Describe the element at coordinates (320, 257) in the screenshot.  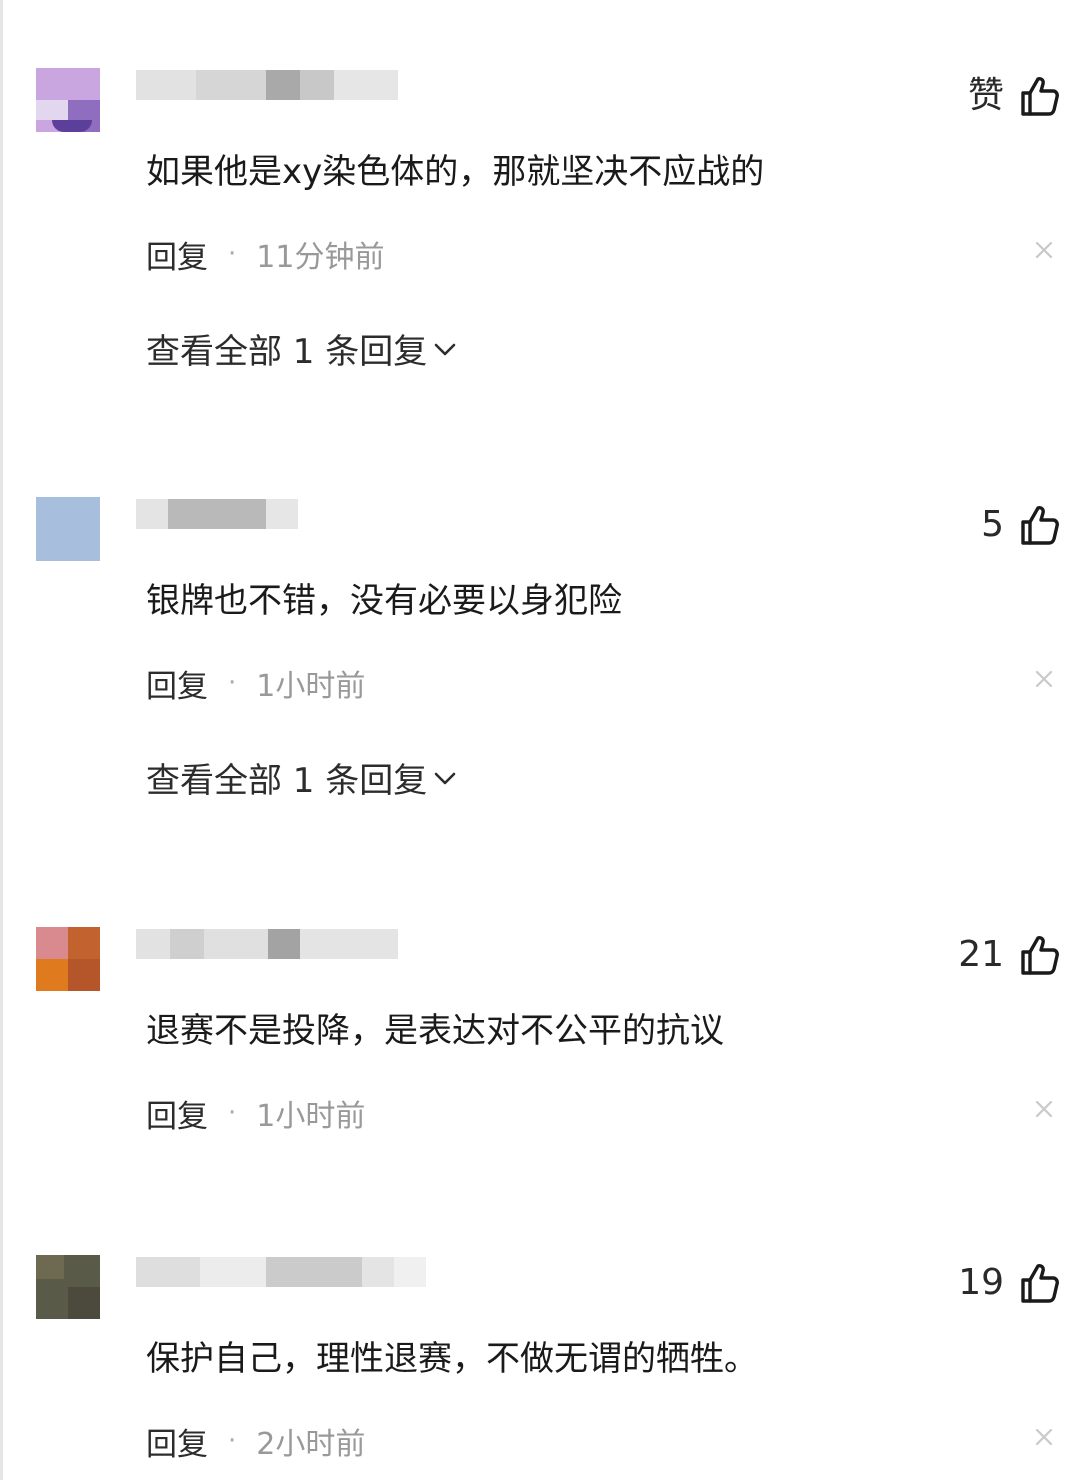
I see `timestamp: 11分钟前` at that location.